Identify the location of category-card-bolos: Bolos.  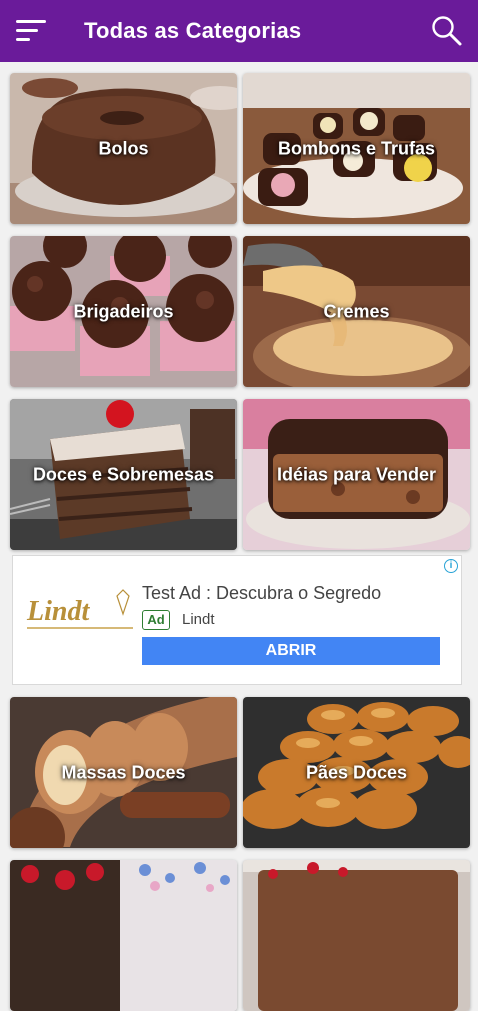
(123, 148).